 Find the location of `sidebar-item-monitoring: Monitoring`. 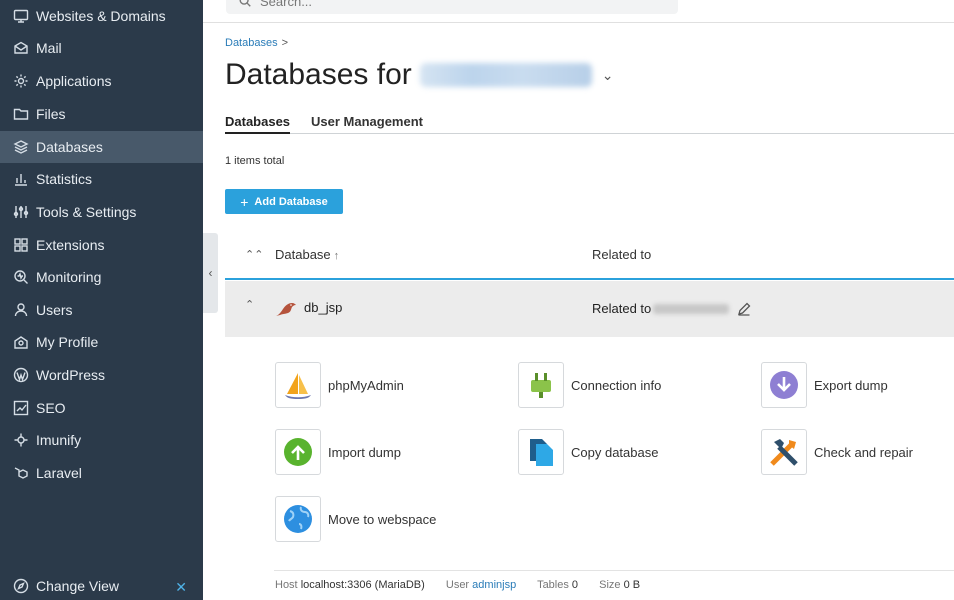

sidebar-item-monitoring: Monitoring is located at coordinates (101, 277).